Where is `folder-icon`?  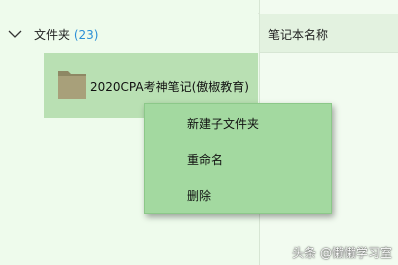
folder-icon is located at coordinates (72, 85).